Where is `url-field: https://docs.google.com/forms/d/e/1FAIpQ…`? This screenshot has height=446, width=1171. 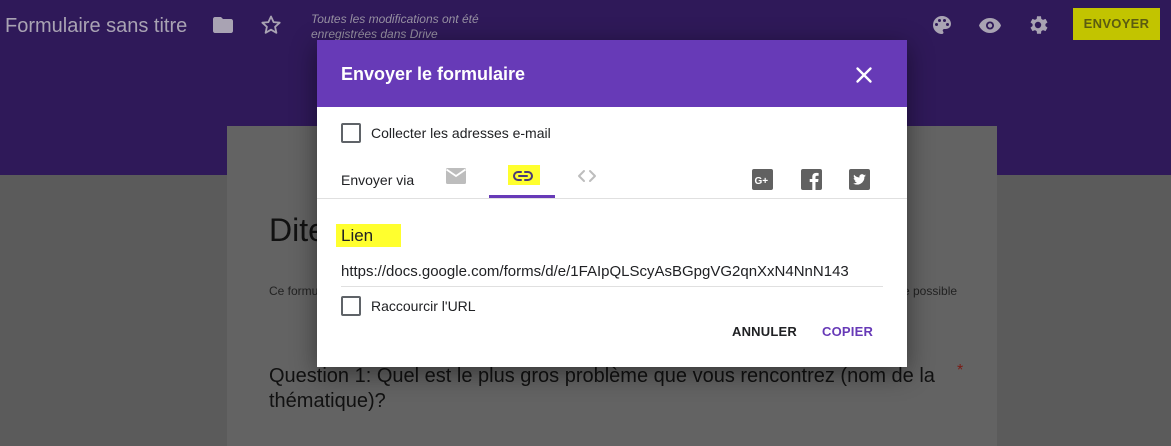 url-field: https://docs.google.com/forms/d/e/1FAIpQ… is located at coordinates (612, 274).